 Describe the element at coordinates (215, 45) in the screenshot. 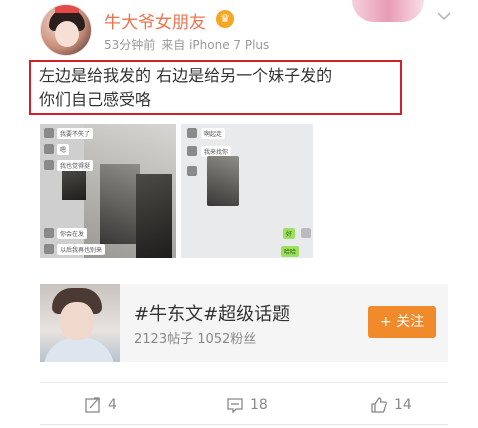

I see `post-source: 来自 iPhone 7 Plus` at that location.